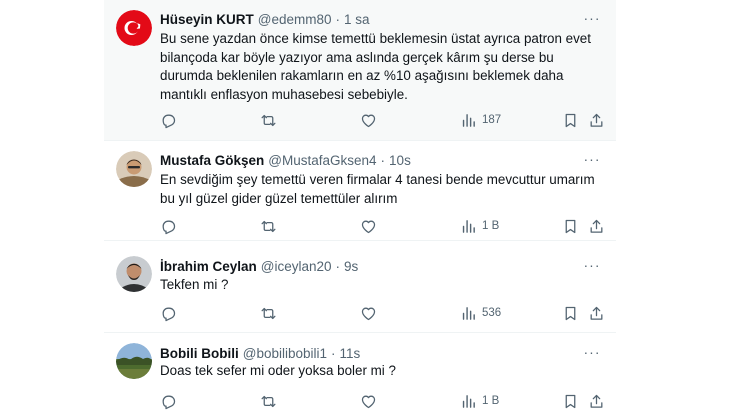 Image resolution: width=730 pixels, height=420 pixels. I want to click on tweet-text: Tekfen mi ?, so click(194, 284).